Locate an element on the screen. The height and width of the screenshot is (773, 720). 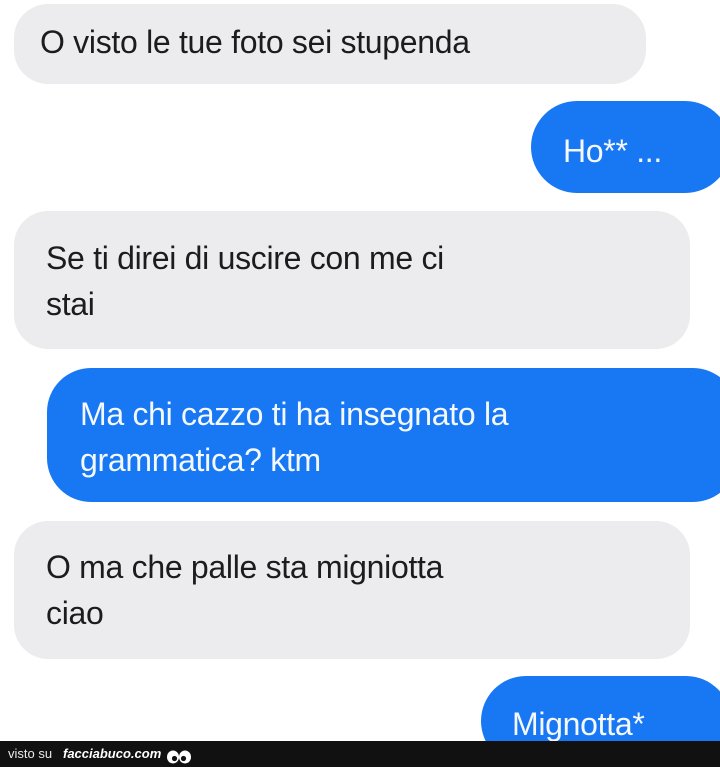
message-text-line: O ma che palle sta migniotta is located at coordinates (245, 567).